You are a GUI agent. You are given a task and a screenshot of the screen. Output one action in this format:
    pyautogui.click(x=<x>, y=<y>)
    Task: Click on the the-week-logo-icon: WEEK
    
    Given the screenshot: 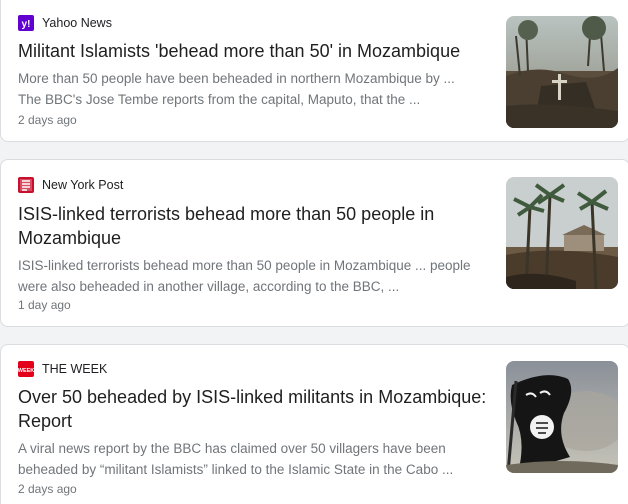 What is the action you would take?
    pyautogui.click(x=26, y=369)
    